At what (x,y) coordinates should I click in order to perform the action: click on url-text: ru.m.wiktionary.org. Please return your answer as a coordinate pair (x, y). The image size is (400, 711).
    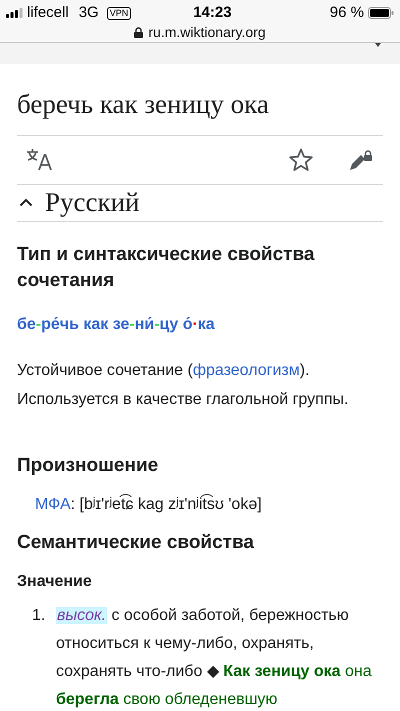
    Looking at the image, I should click on (207, 32).